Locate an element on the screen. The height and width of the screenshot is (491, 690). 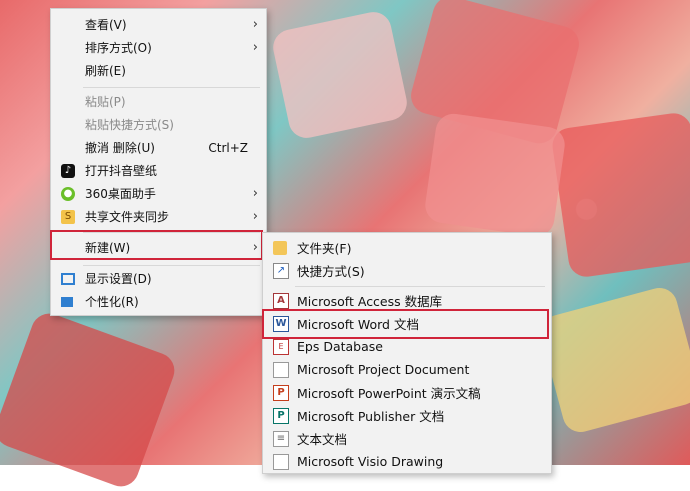
submenu-item-visio: Microsoft Visio Drawing is located at coordinates (407, 461).